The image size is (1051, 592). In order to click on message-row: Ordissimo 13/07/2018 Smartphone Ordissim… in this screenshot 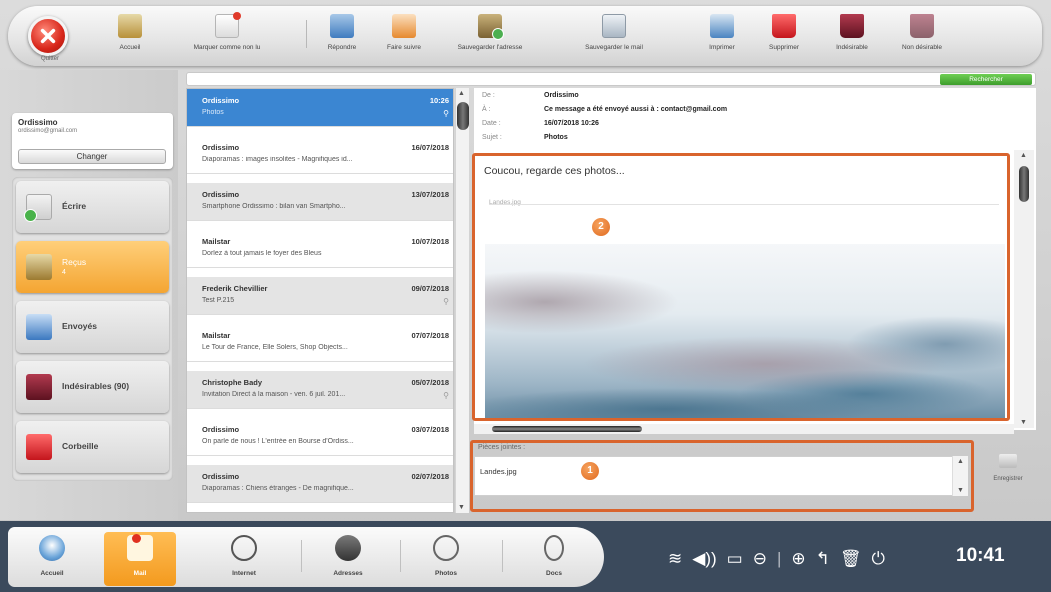, I will do `click(320, 202)`.